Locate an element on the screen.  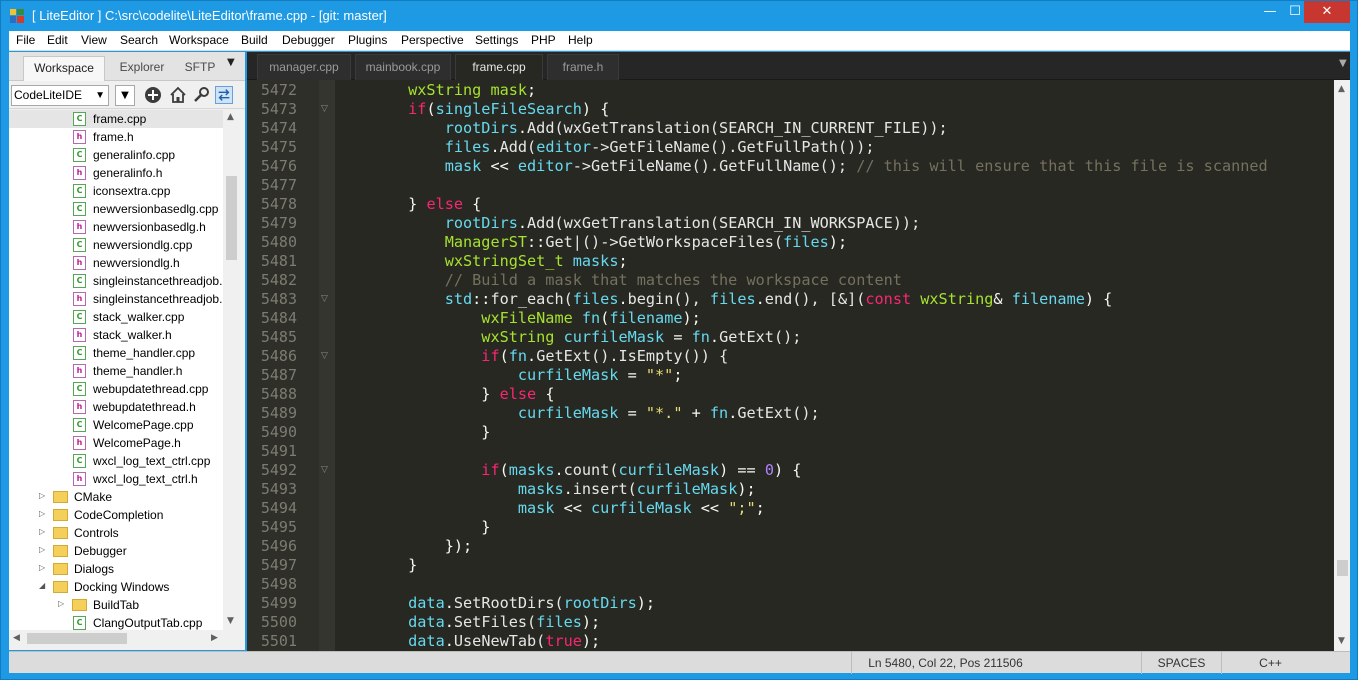
code-line: curfileMask = "*." + fn.GetExt(); is located at coordinates (577, 413).